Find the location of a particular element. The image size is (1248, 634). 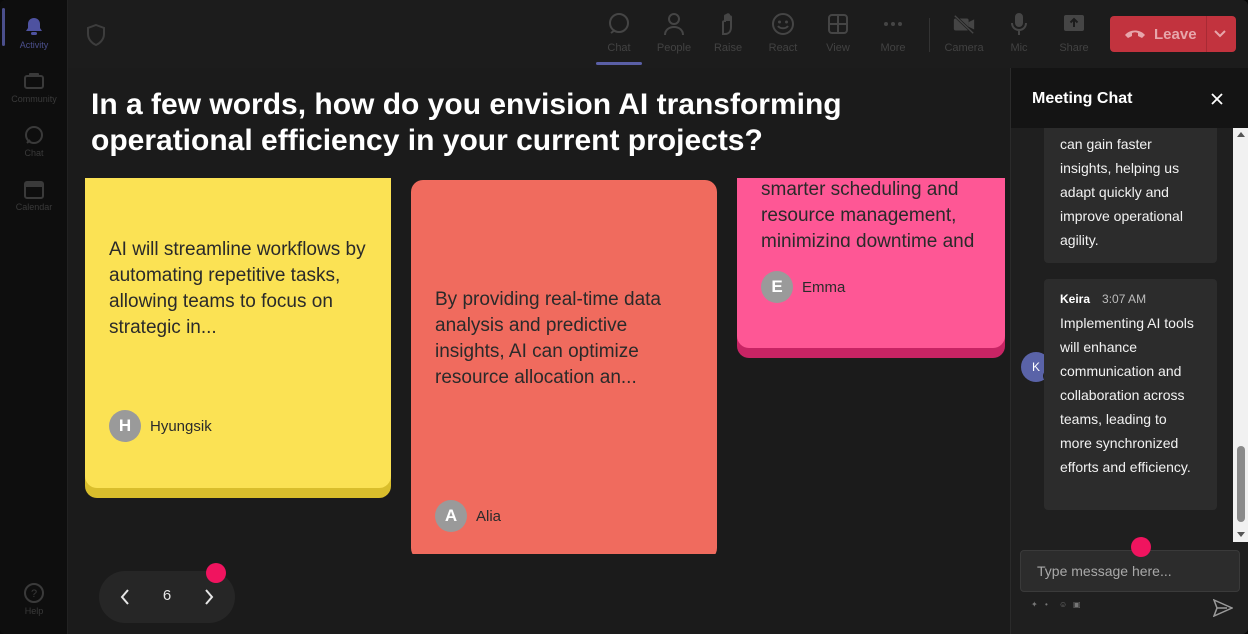

rail-label: Activity is located at coordinates (34, 45).